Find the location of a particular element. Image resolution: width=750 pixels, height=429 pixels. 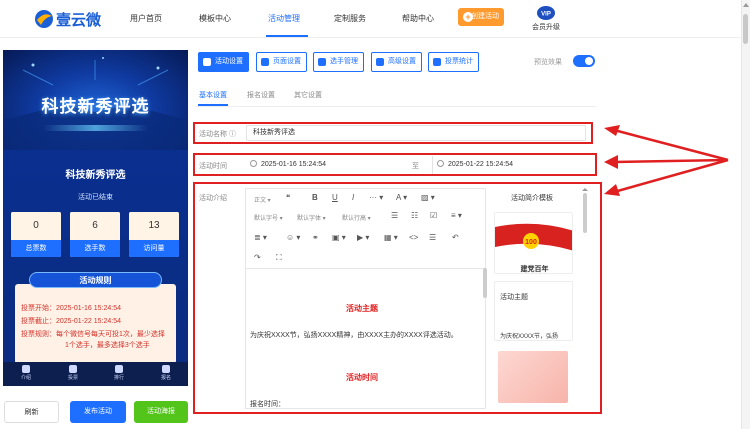

tab-signup-settings: 报名设置 is located at coordinates (261, 95).